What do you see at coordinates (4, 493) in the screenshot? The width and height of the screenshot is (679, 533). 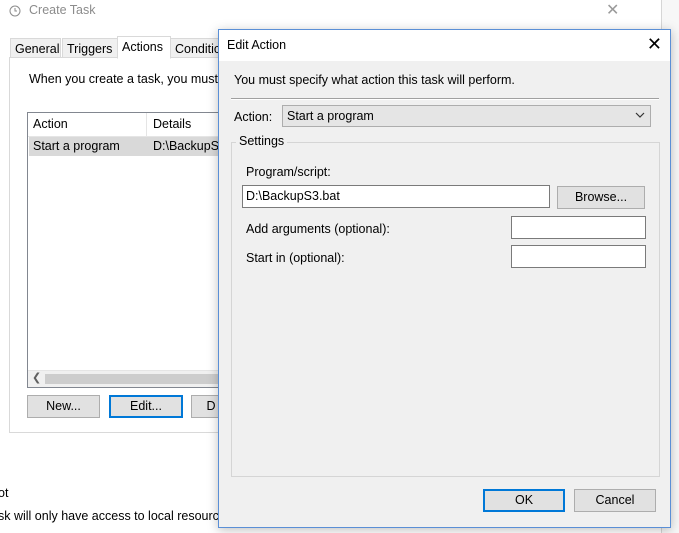 I see `security-option-text: ot` at bounding box center [4, 493].